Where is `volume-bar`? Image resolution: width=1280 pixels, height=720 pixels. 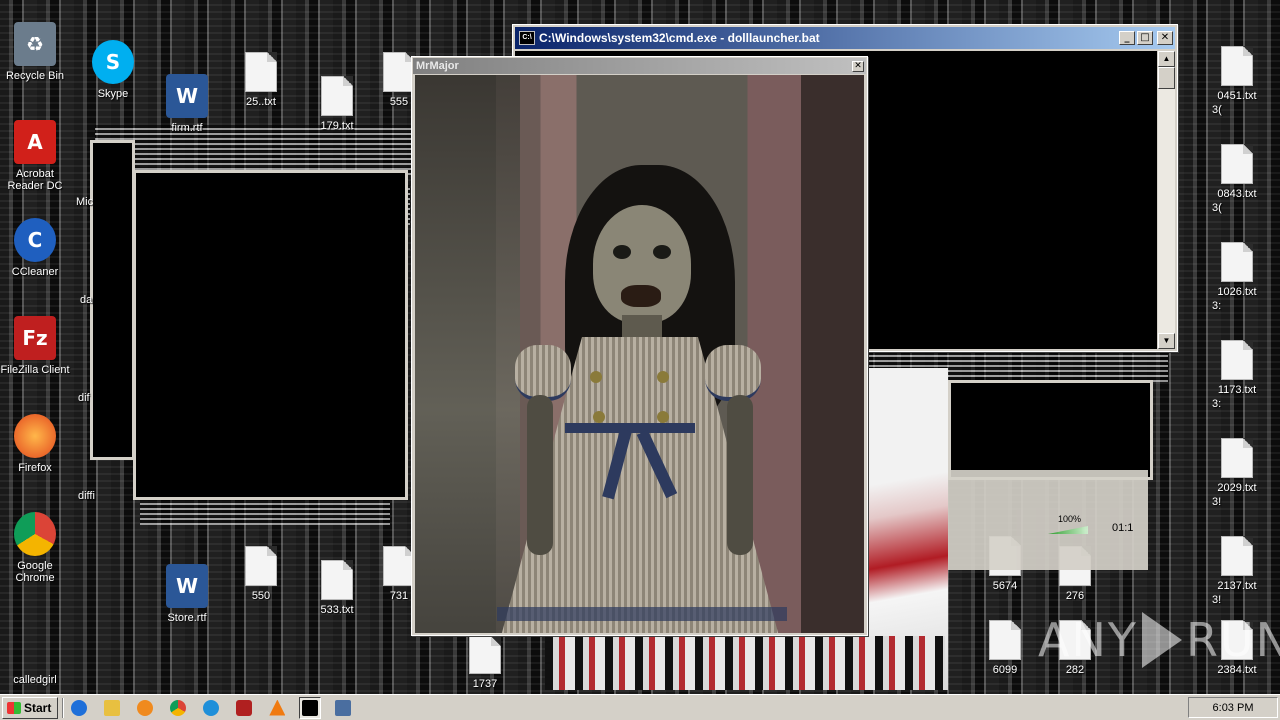
volume-bar is located at coordinates (1068, 530).